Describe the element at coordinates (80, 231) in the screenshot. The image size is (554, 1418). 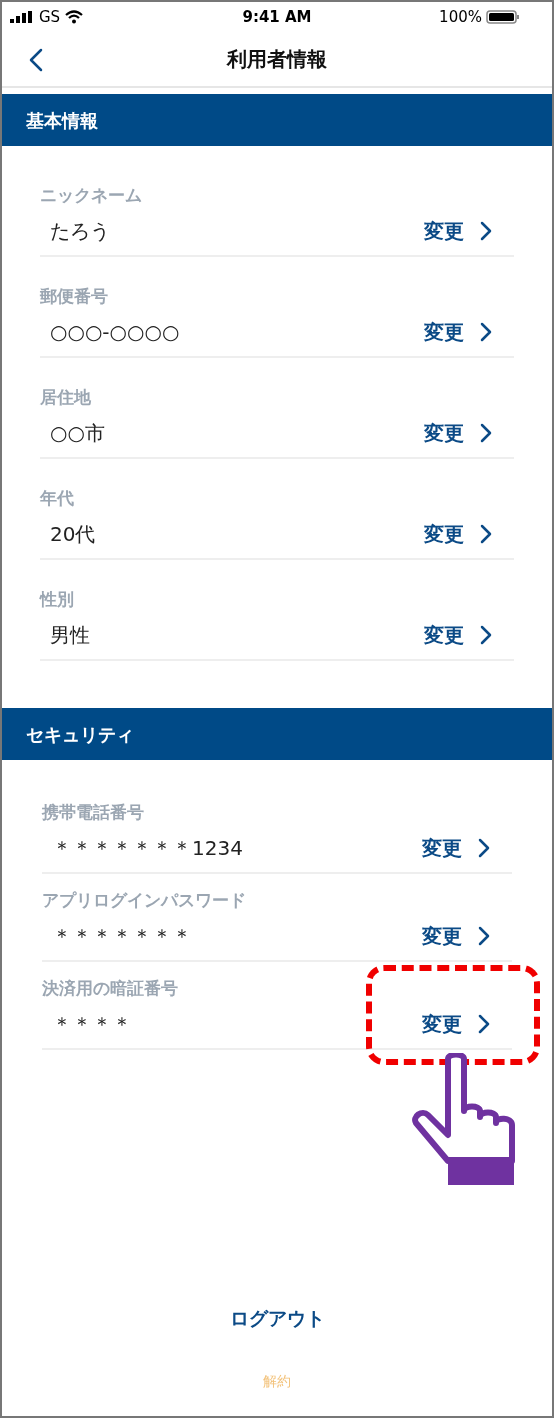
I see `field-value: たろう` at that location.